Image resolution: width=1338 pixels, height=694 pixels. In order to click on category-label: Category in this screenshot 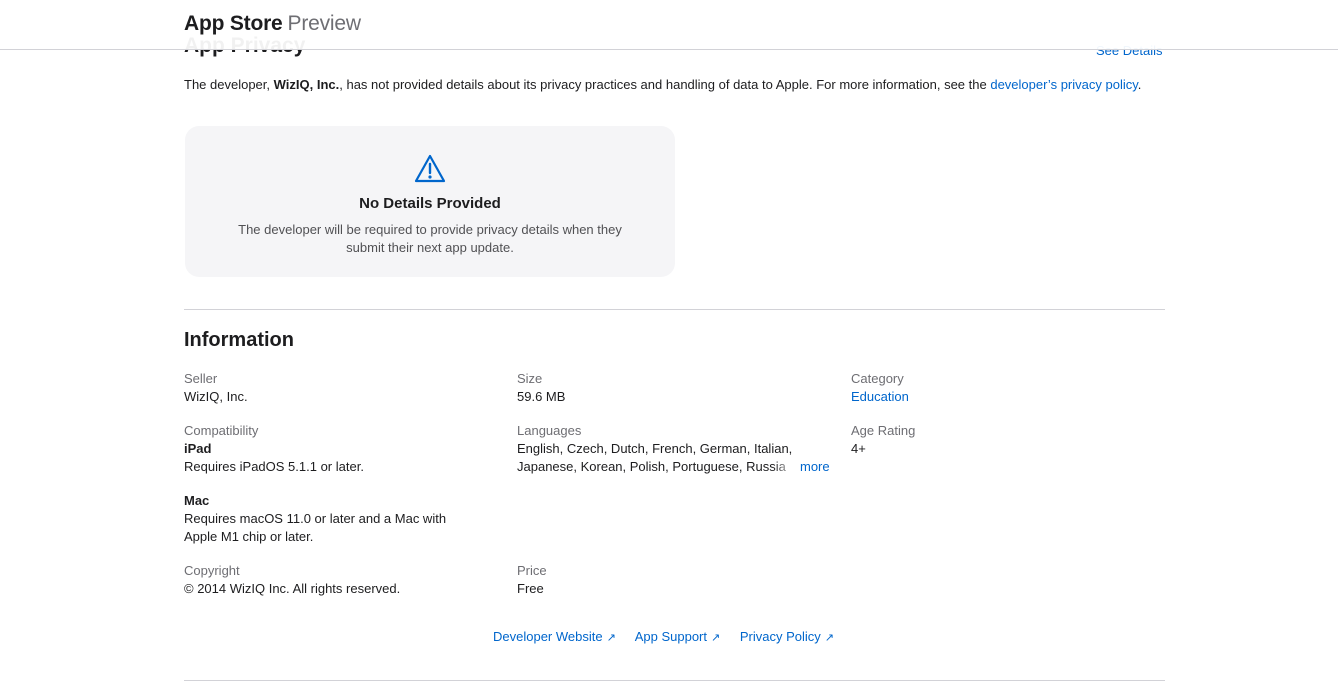, I will do `click(877, 378)`.